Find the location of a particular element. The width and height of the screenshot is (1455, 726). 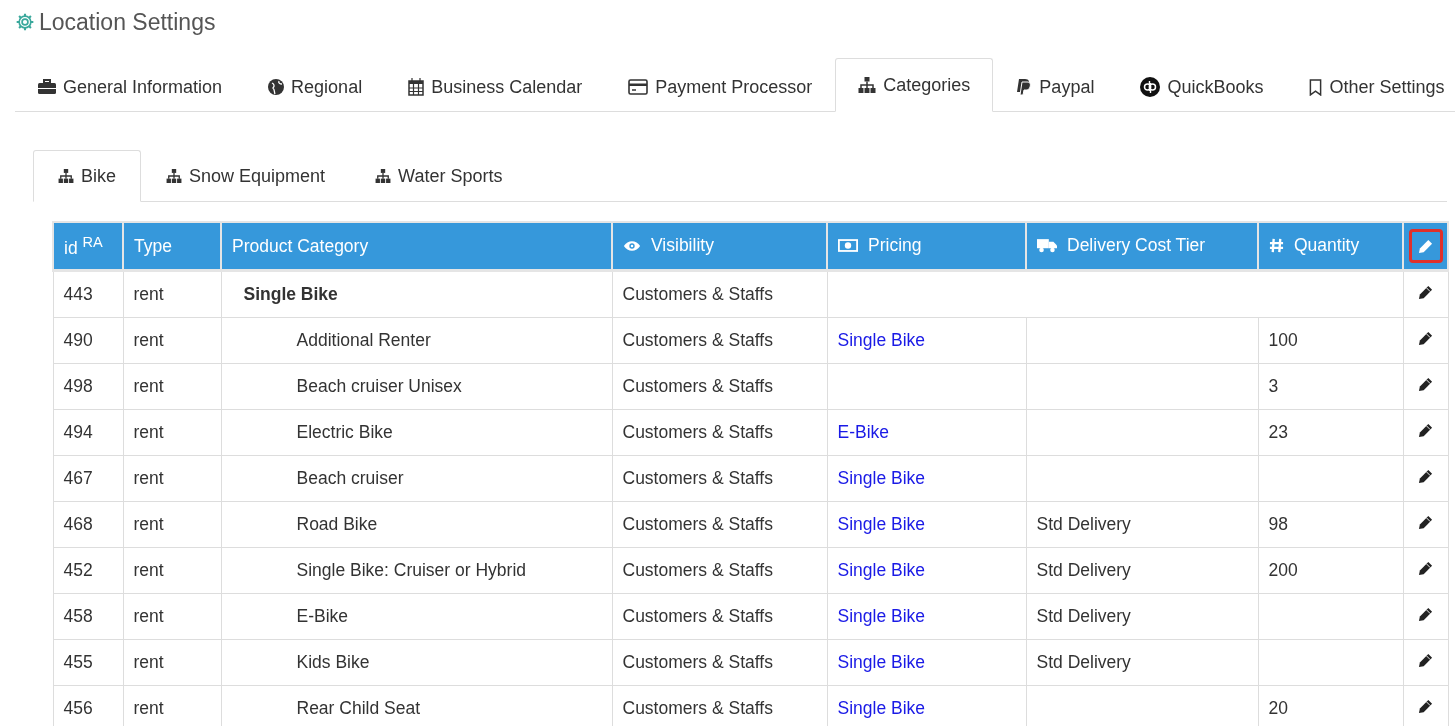

settings-tab: Regional is located at coordinates (315, 86).